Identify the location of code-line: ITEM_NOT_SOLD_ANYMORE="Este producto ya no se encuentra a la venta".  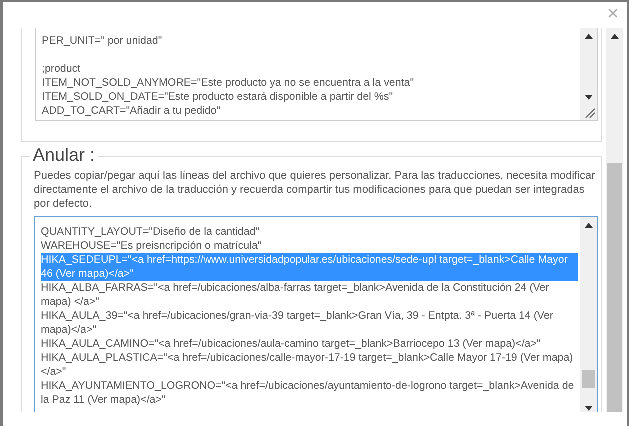
(229, 83).